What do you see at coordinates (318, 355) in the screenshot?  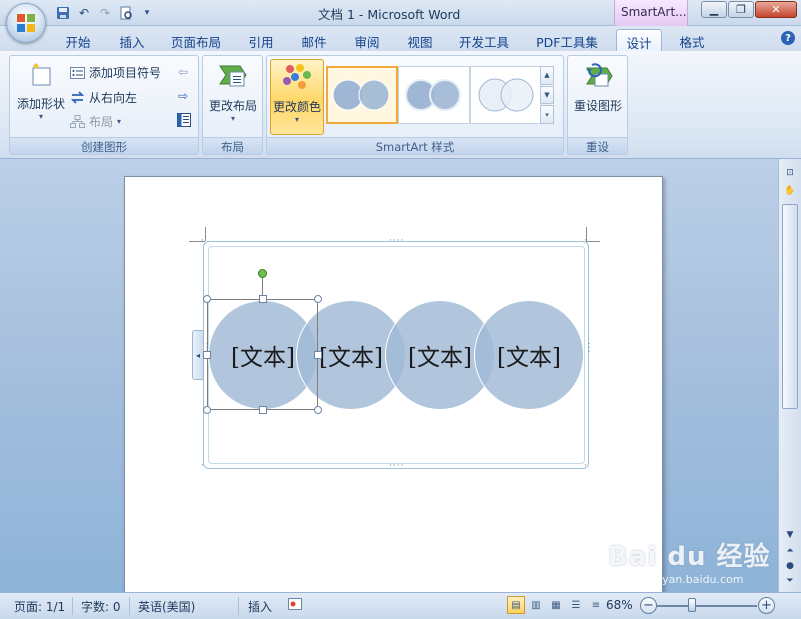 I see `resize-handle-right` at bounding box center [318, 355].